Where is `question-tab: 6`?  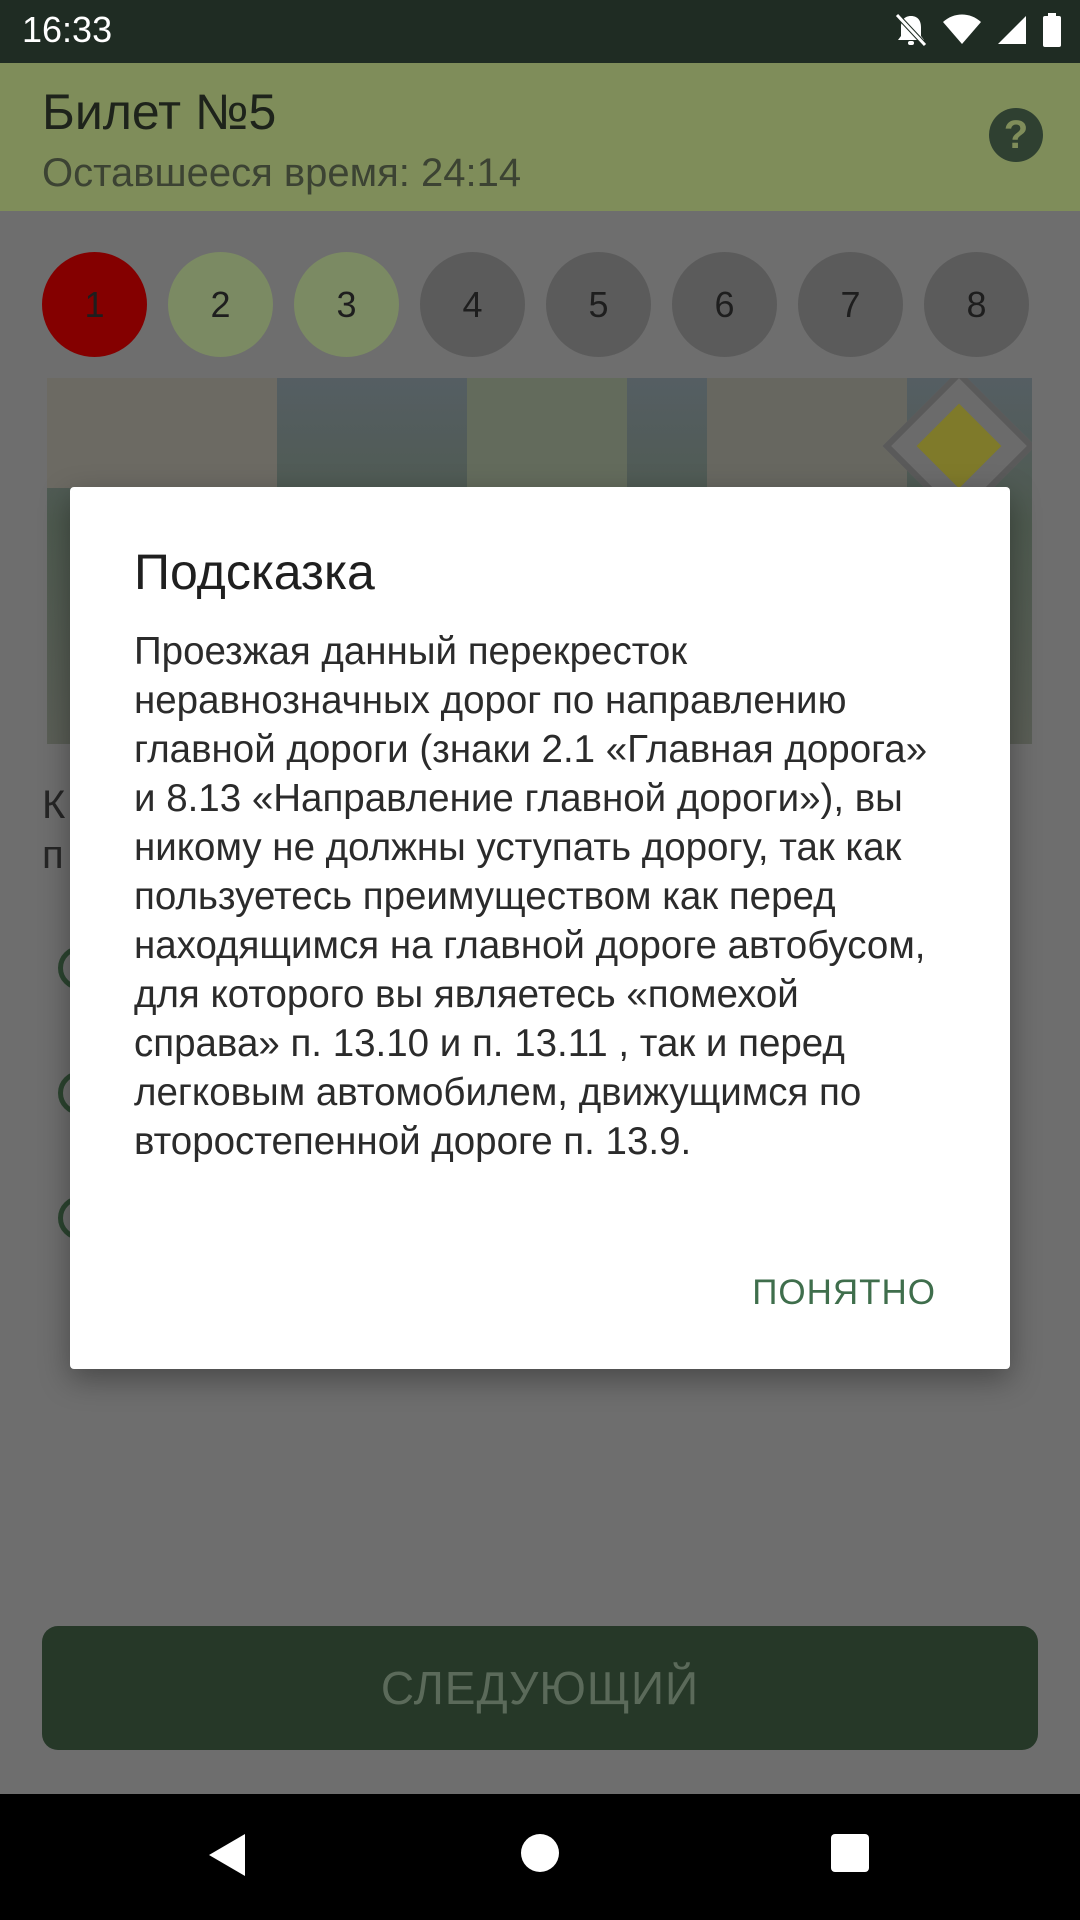
question-tab: 6 is located at coordinates (724, 304).